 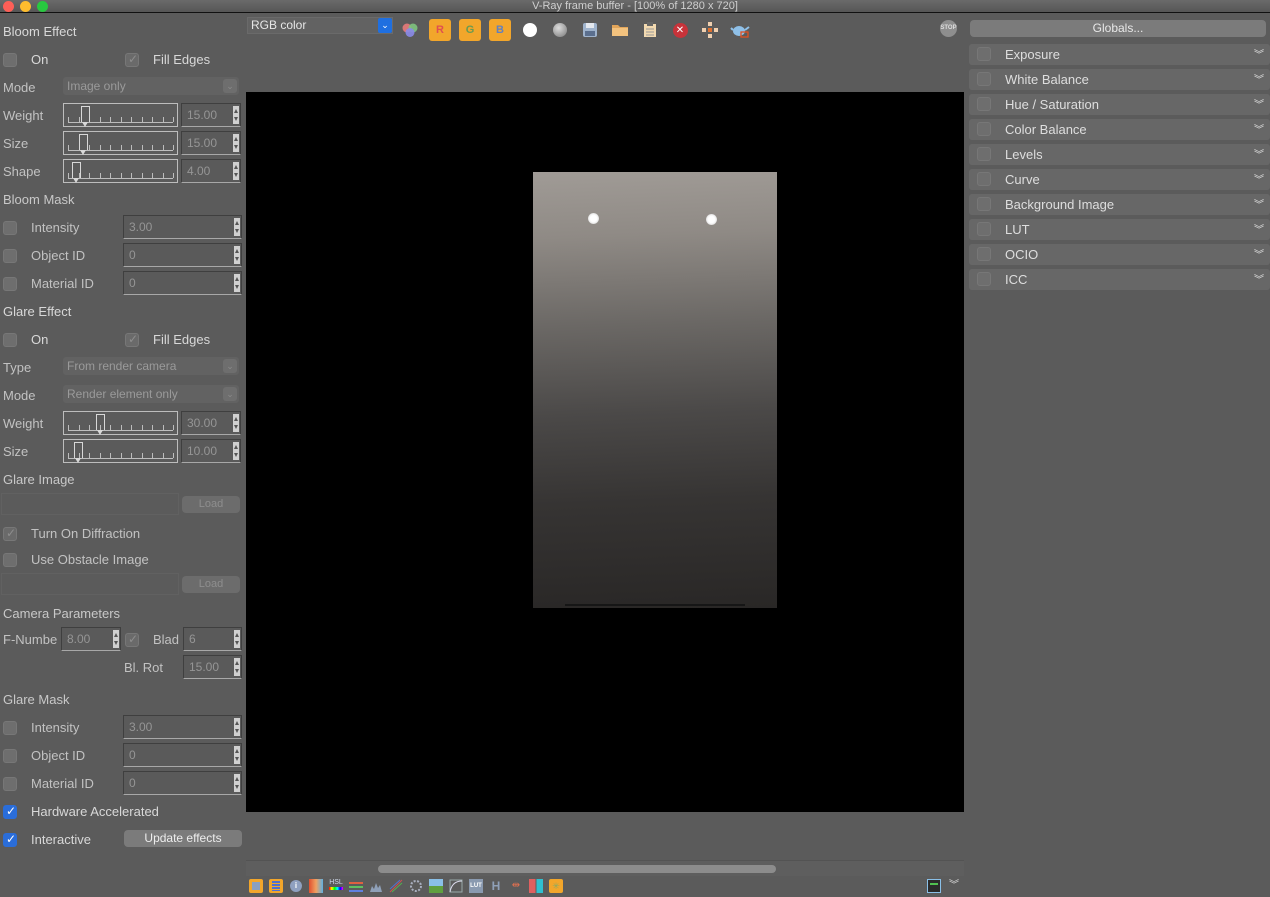 I want to click on compare-icon, so click(x=536, y=886).